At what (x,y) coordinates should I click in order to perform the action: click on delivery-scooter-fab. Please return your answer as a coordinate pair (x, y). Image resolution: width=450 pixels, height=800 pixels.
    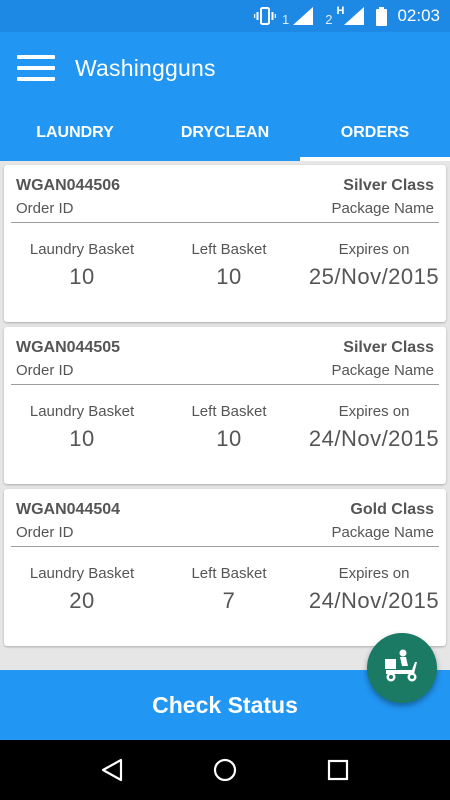
    Looking at the image, I should click on (402, 668).